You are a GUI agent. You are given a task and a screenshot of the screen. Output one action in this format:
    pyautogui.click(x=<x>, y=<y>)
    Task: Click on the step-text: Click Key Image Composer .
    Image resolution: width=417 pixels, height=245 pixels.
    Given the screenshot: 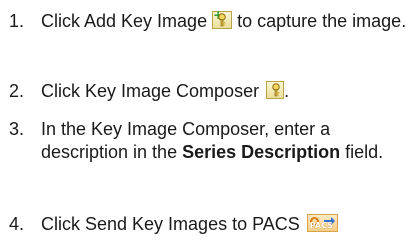 What is the action you would take?
    pyautogui.click(x=227, y=91)
    